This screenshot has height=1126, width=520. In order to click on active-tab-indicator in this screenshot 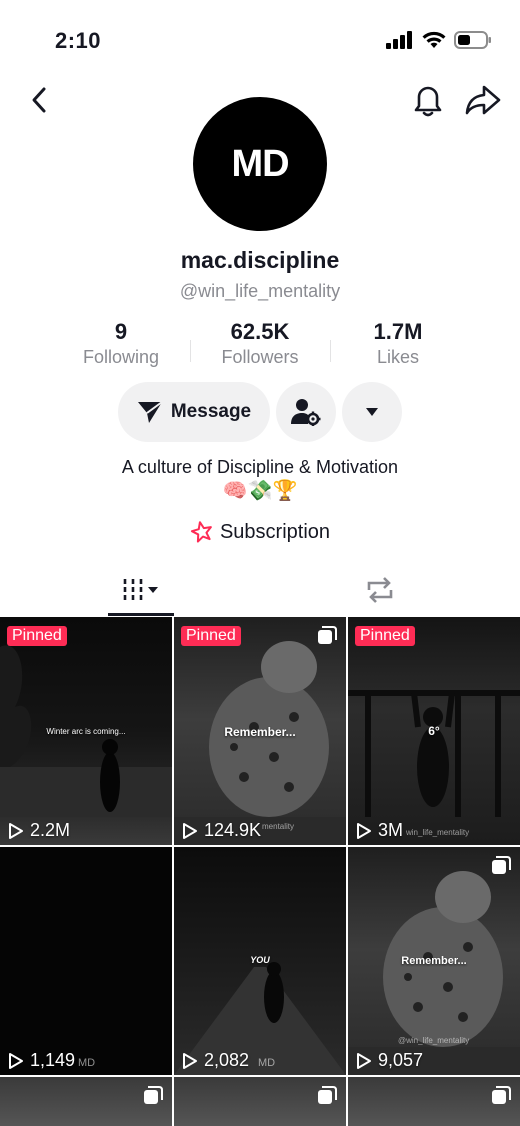, I will do `click(141, 614)`.